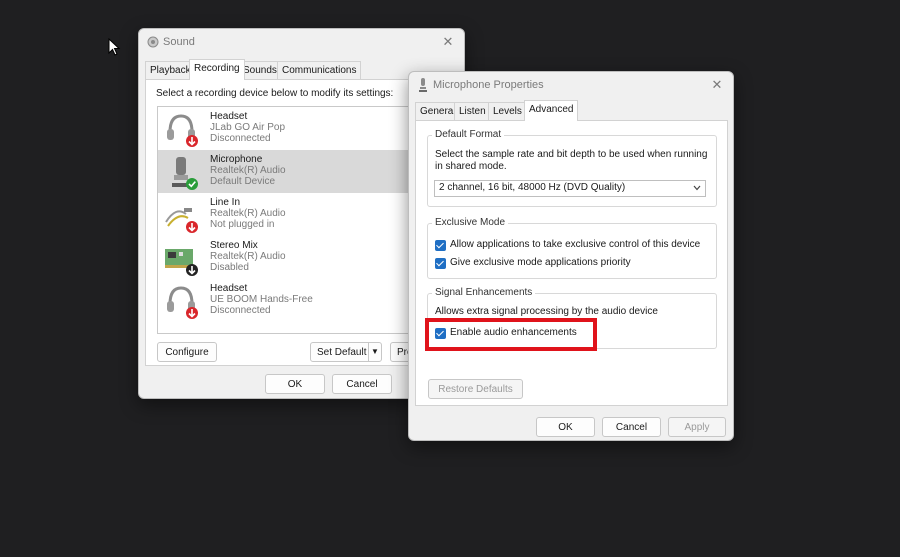 The width and height of the screenshot is (900, 557). I want to click on apply-button: Apply, so click(697, 427).